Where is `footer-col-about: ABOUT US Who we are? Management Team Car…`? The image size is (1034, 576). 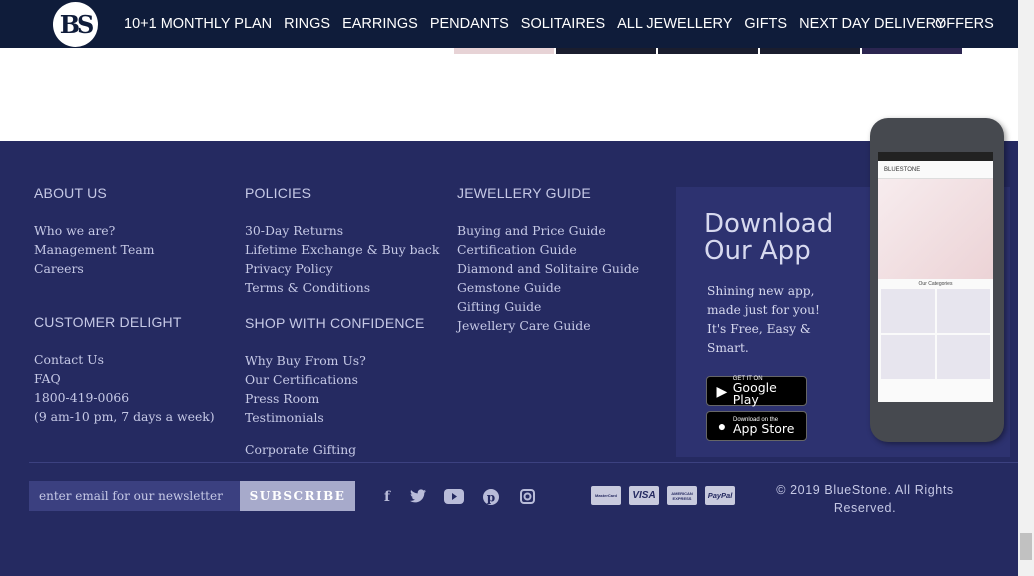 footer-col-about: ABOUT US Who we are? Management Team Car… is located at coordinates (94, 231).